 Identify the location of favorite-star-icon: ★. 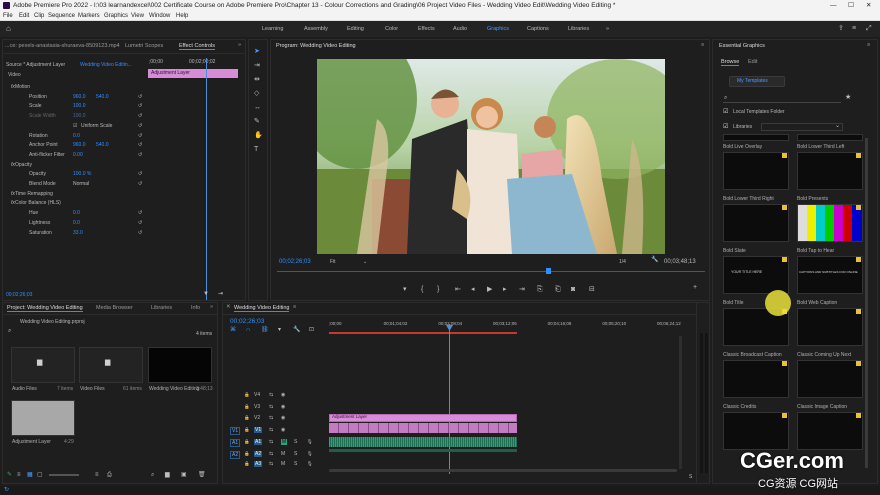
(848, 98).